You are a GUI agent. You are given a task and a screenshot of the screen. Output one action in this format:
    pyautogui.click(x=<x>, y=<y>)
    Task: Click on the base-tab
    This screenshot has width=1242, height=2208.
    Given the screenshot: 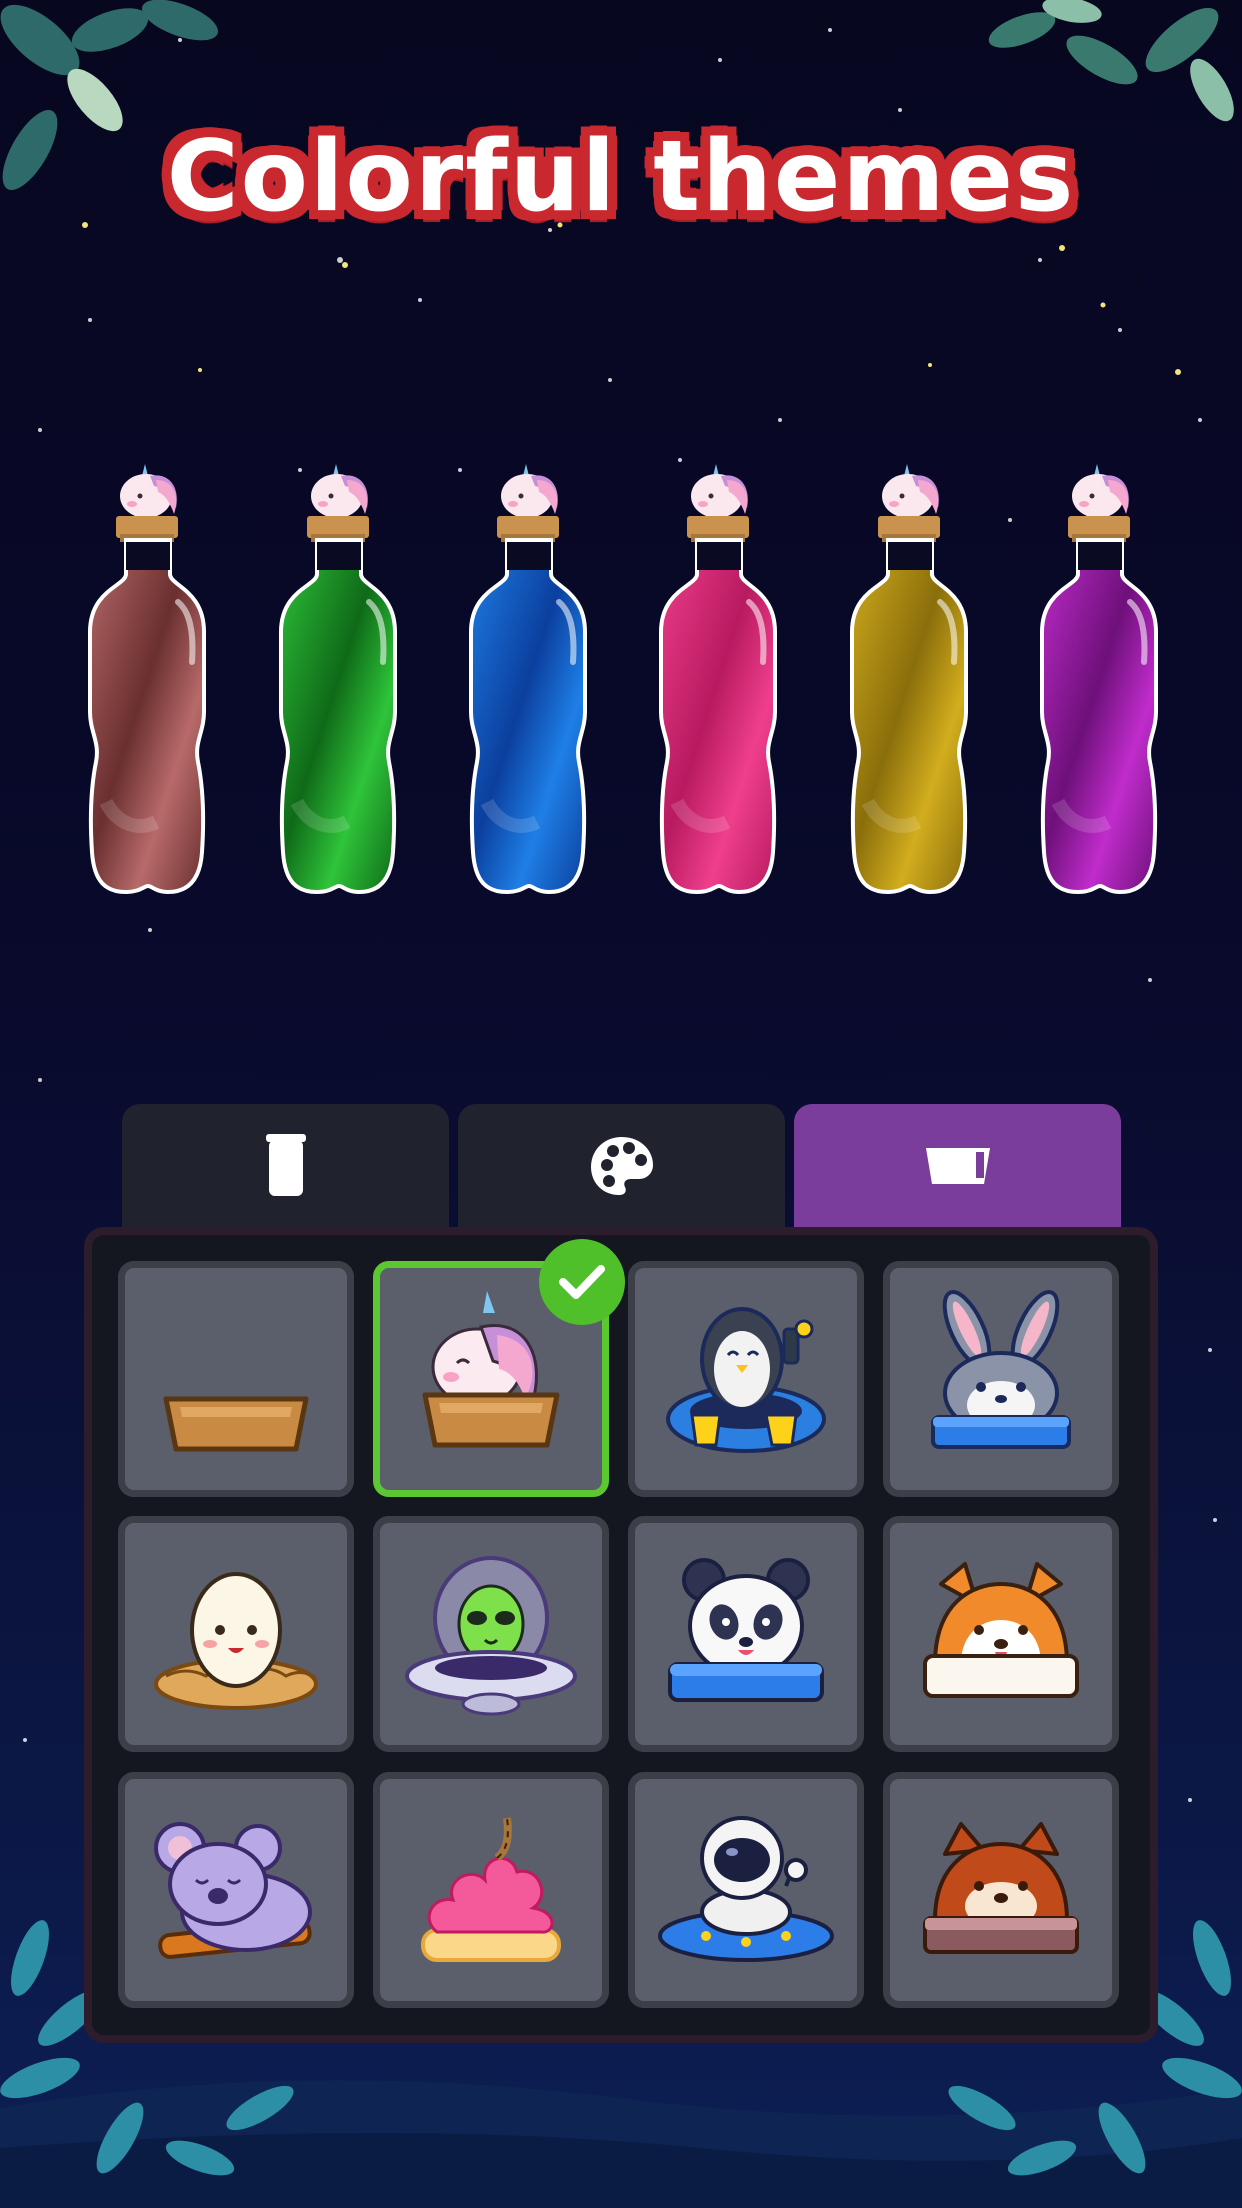 What is the action you would take?
    pyautogui.click(x=957, y=1166)
    